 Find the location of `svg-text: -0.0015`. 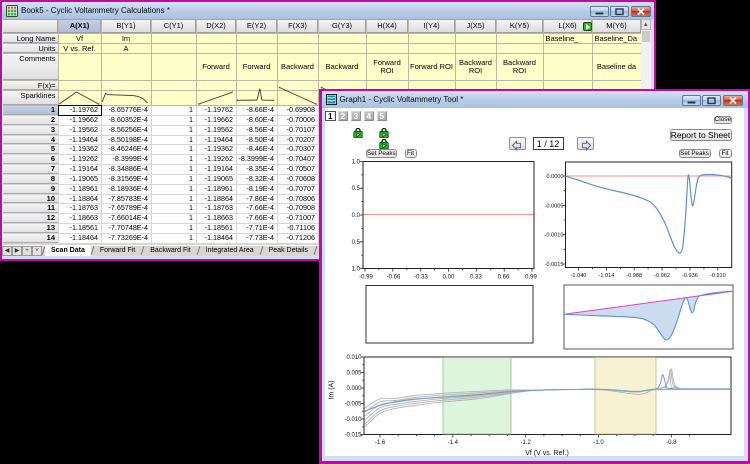

svg-text: -0.0015 is located at coordinates (554, 265).